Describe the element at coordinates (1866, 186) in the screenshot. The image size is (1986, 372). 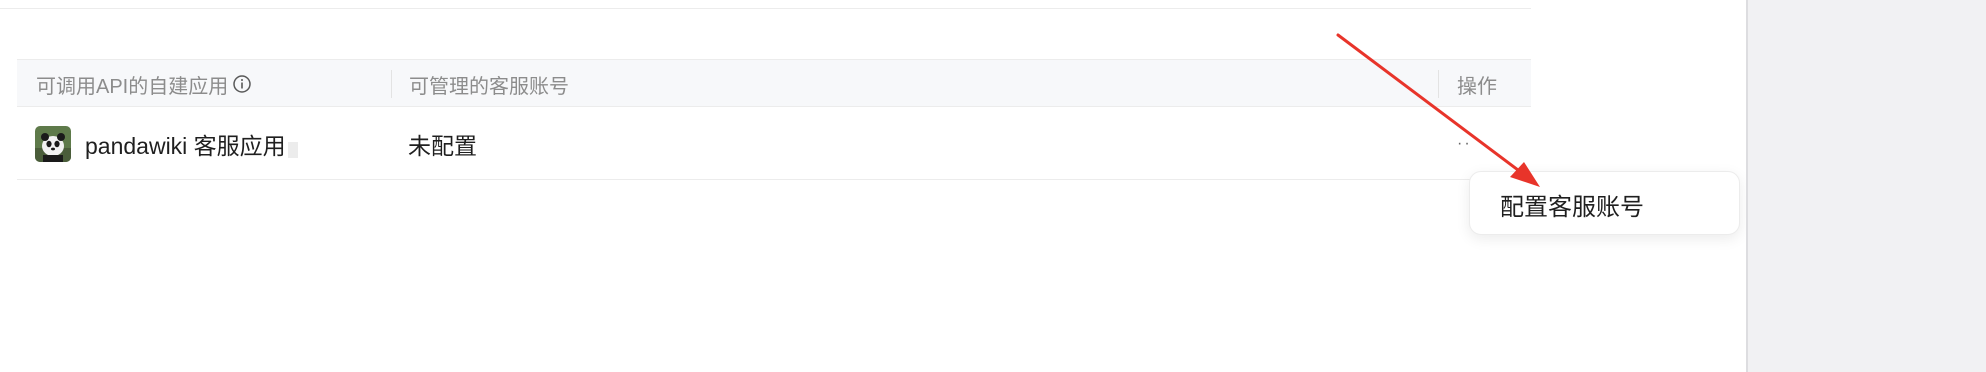
I see `side-panel` at that location.